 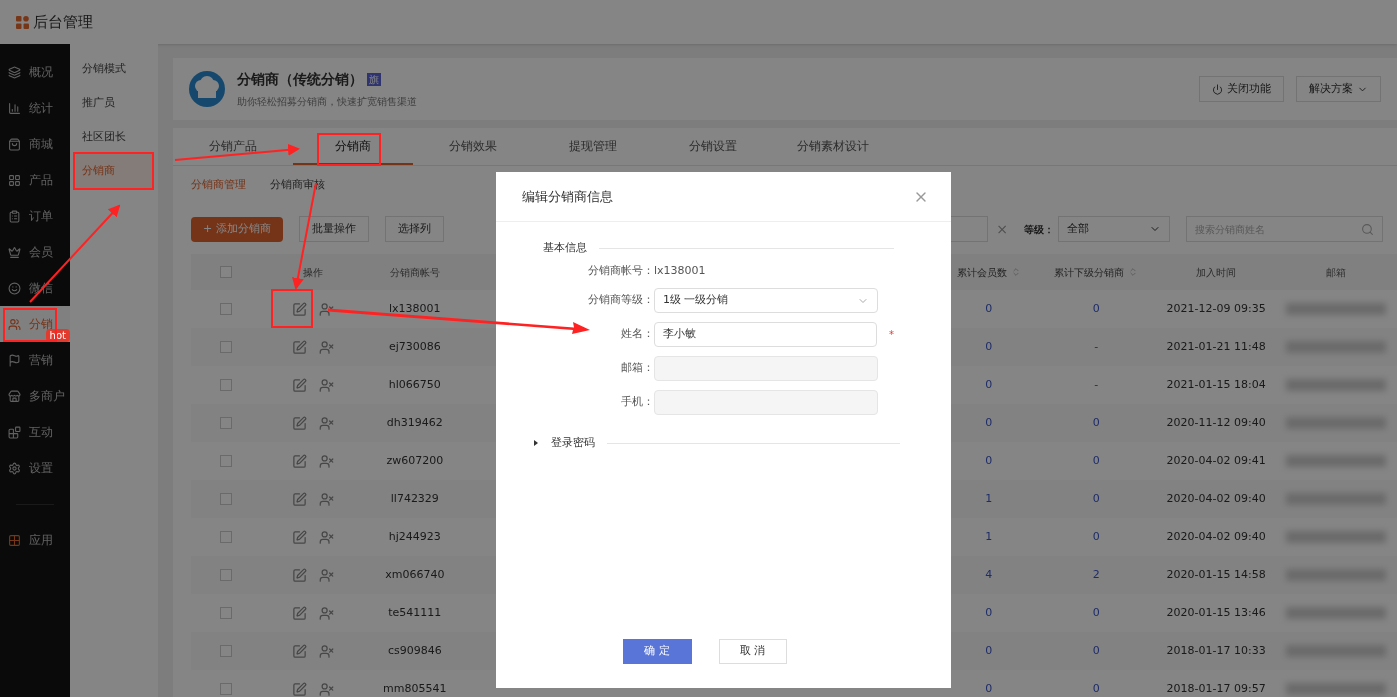 What do you see at coordinates (1216, 688) in the screenshot?
I see `table-cell: 2018-01-17 09:57` at bounding box center [1216, 688].